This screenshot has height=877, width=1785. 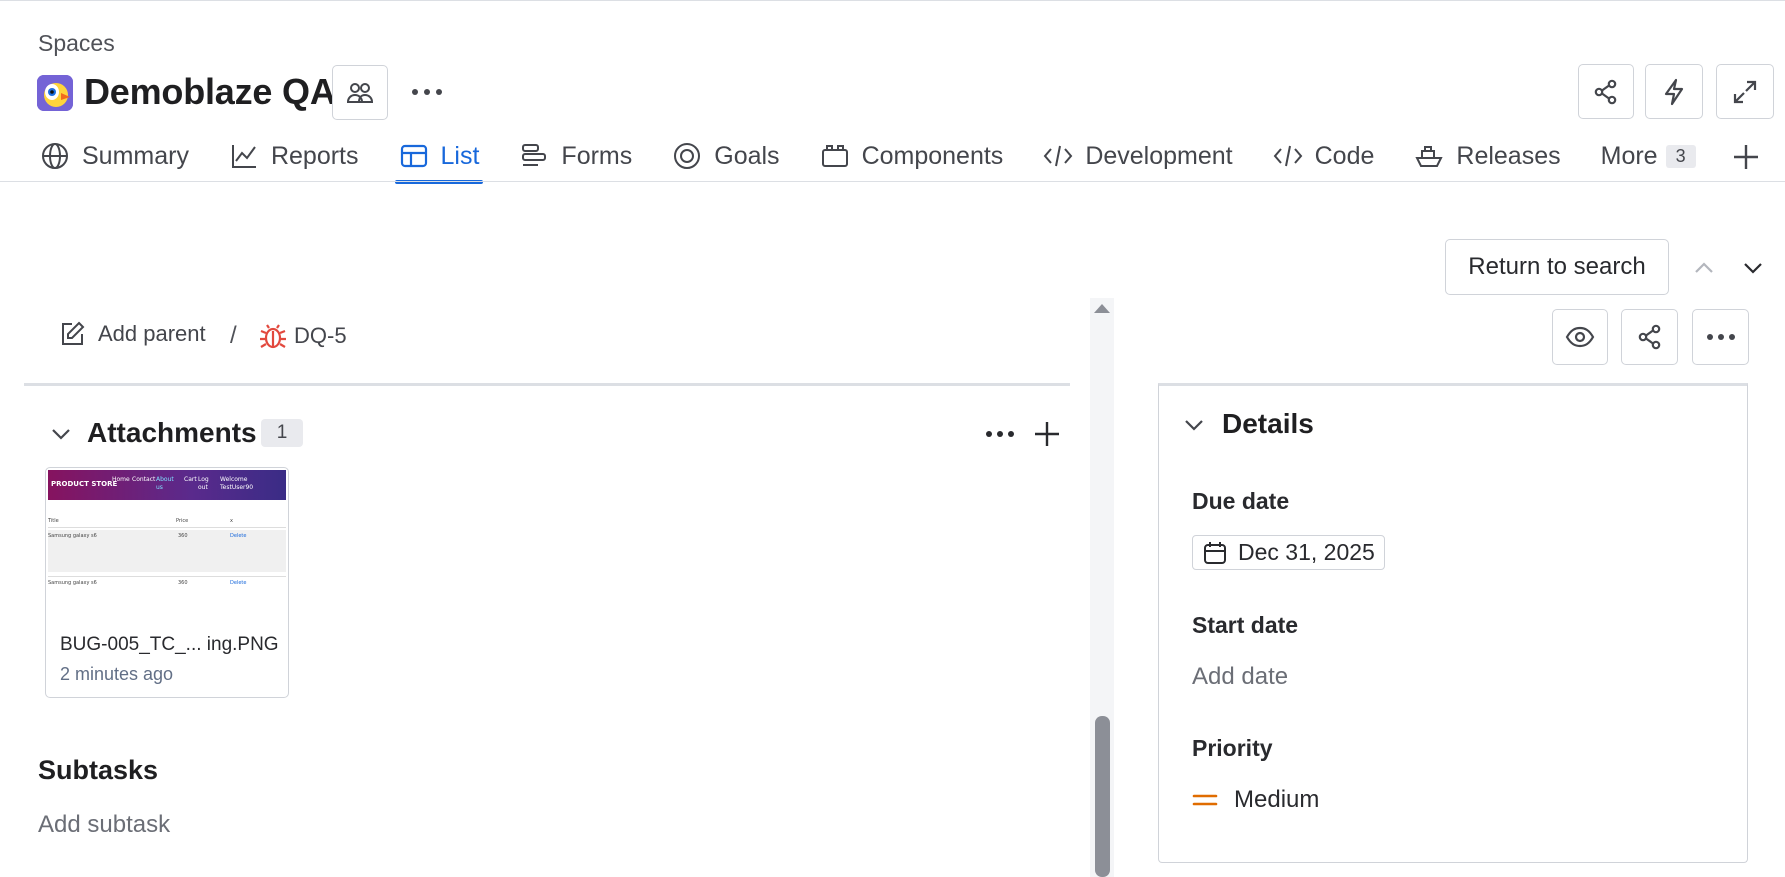 What do you see at coordinates (1205, 800) in the screenshot?
I see `priority-medium-icon` at bounding box center [1205, 800].